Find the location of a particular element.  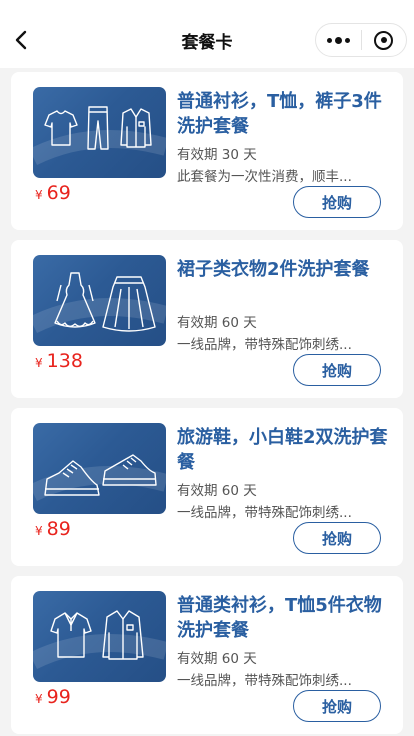

nav-bar: 套餐卡 is located at coordinates (207, 34).